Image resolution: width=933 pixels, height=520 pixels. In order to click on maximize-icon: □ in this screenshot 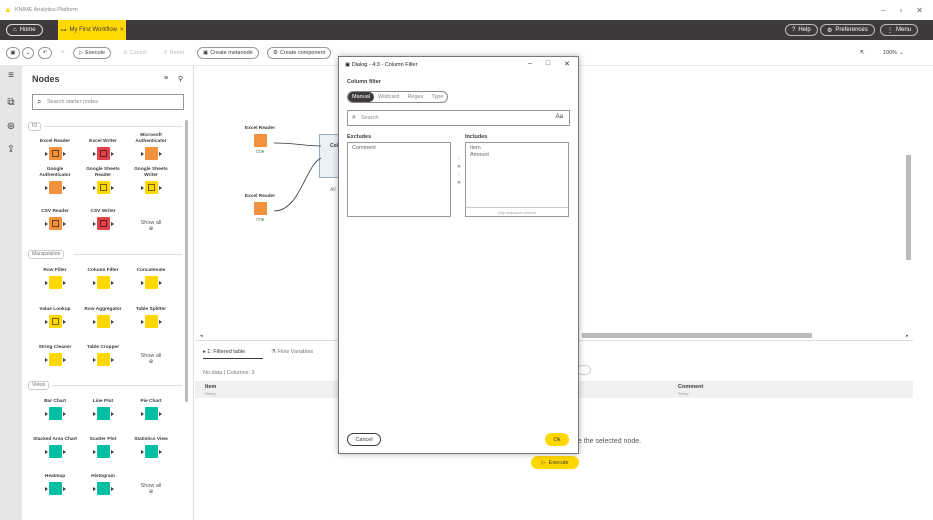, I will do `click(548, 64)`.